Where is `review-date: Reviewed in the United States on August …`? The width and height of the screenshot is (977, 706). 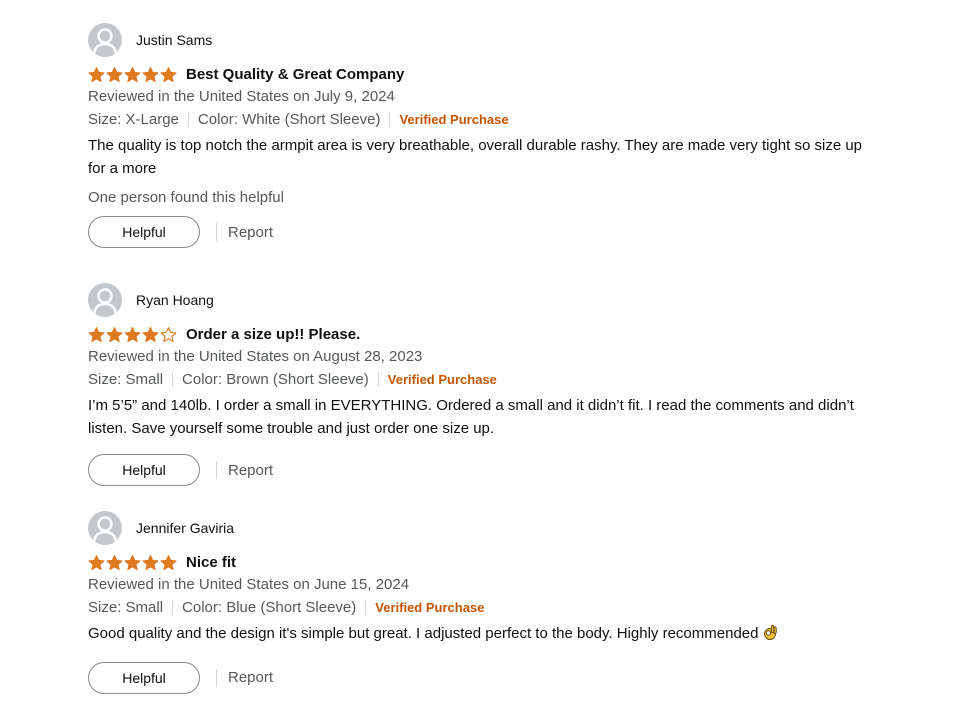 review-date: Reviewed in the United States on August … is located at coordinates (255, 356).